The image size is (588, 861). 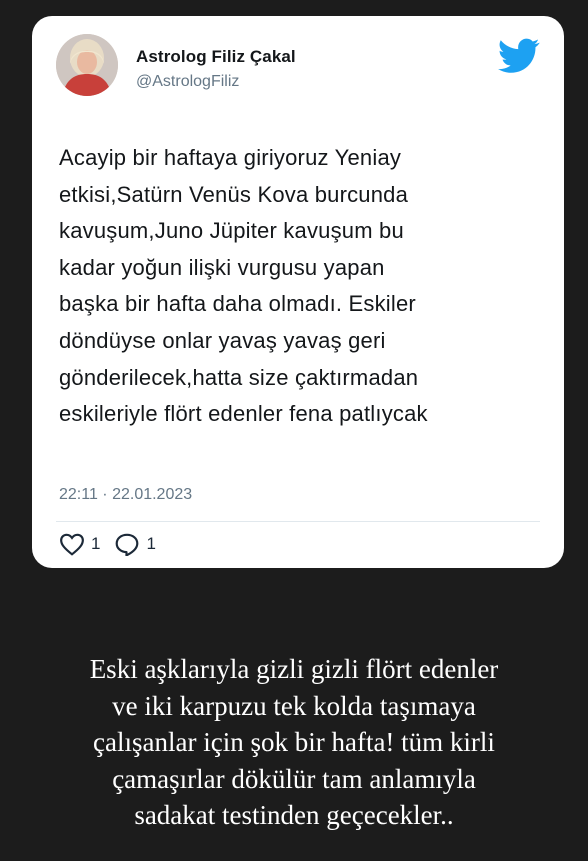 I want to click on tweet-text-line: Acayip bir haftaya giriyoruz Yeniay, so click(x=230, y=157).